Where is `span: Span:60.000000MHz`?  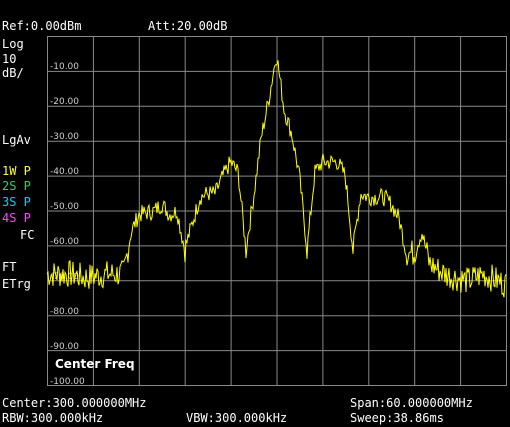
span: Span:60.000000MHz is located at coordinates (411, 403).